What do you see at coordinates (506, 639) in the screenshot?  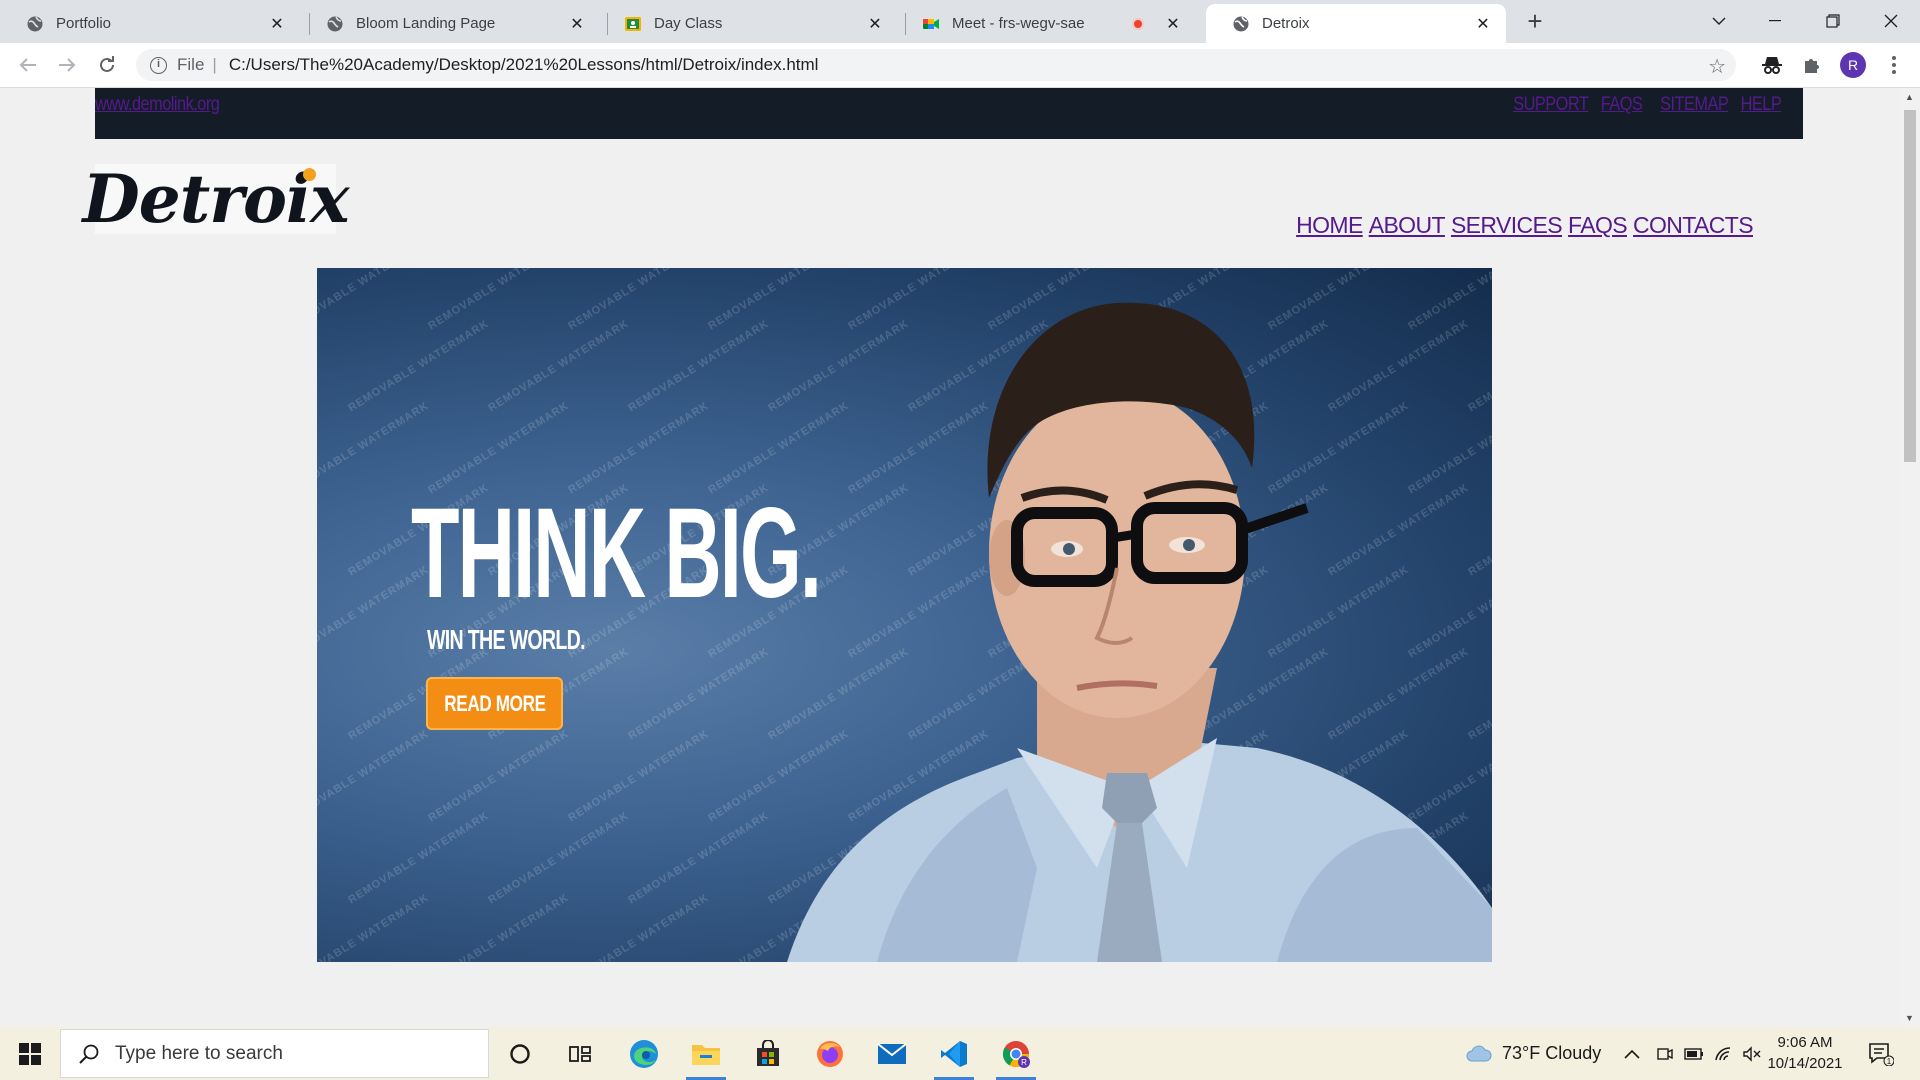 I see `hero-subline: WIN THE WORLD.` at bounding box center [506, 639].